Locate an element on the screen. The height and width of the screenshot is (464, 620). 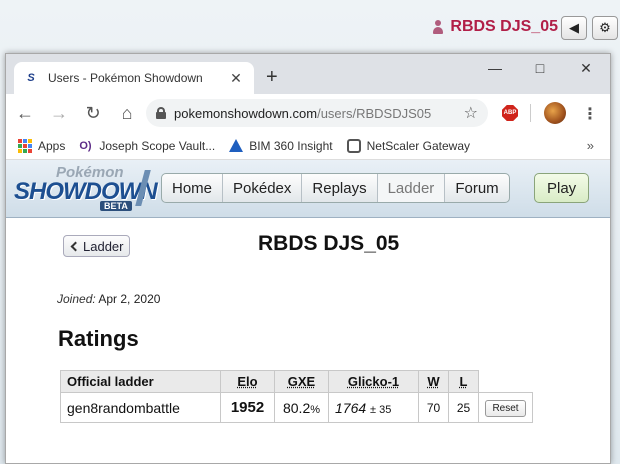
glicko-cell: 1764 ± 35 is located at coordinates (373, 407).